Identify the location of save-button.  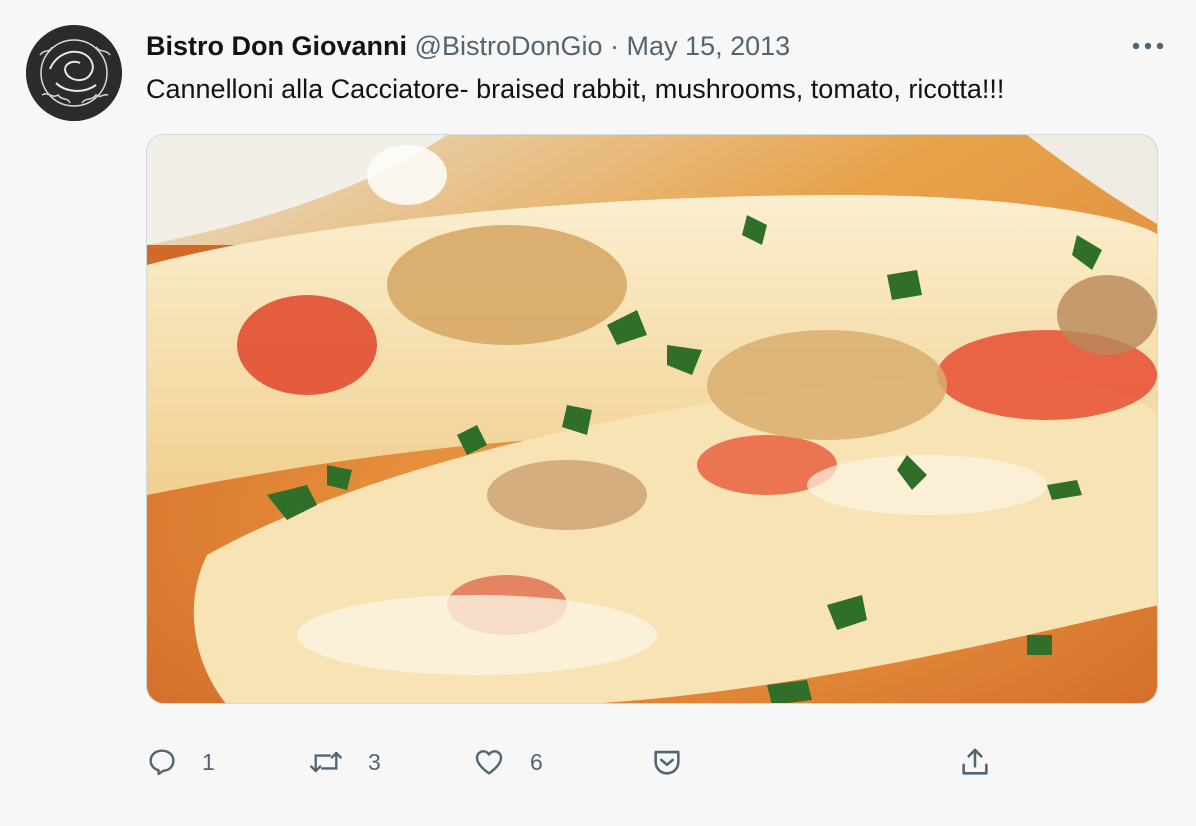
(667, 762).